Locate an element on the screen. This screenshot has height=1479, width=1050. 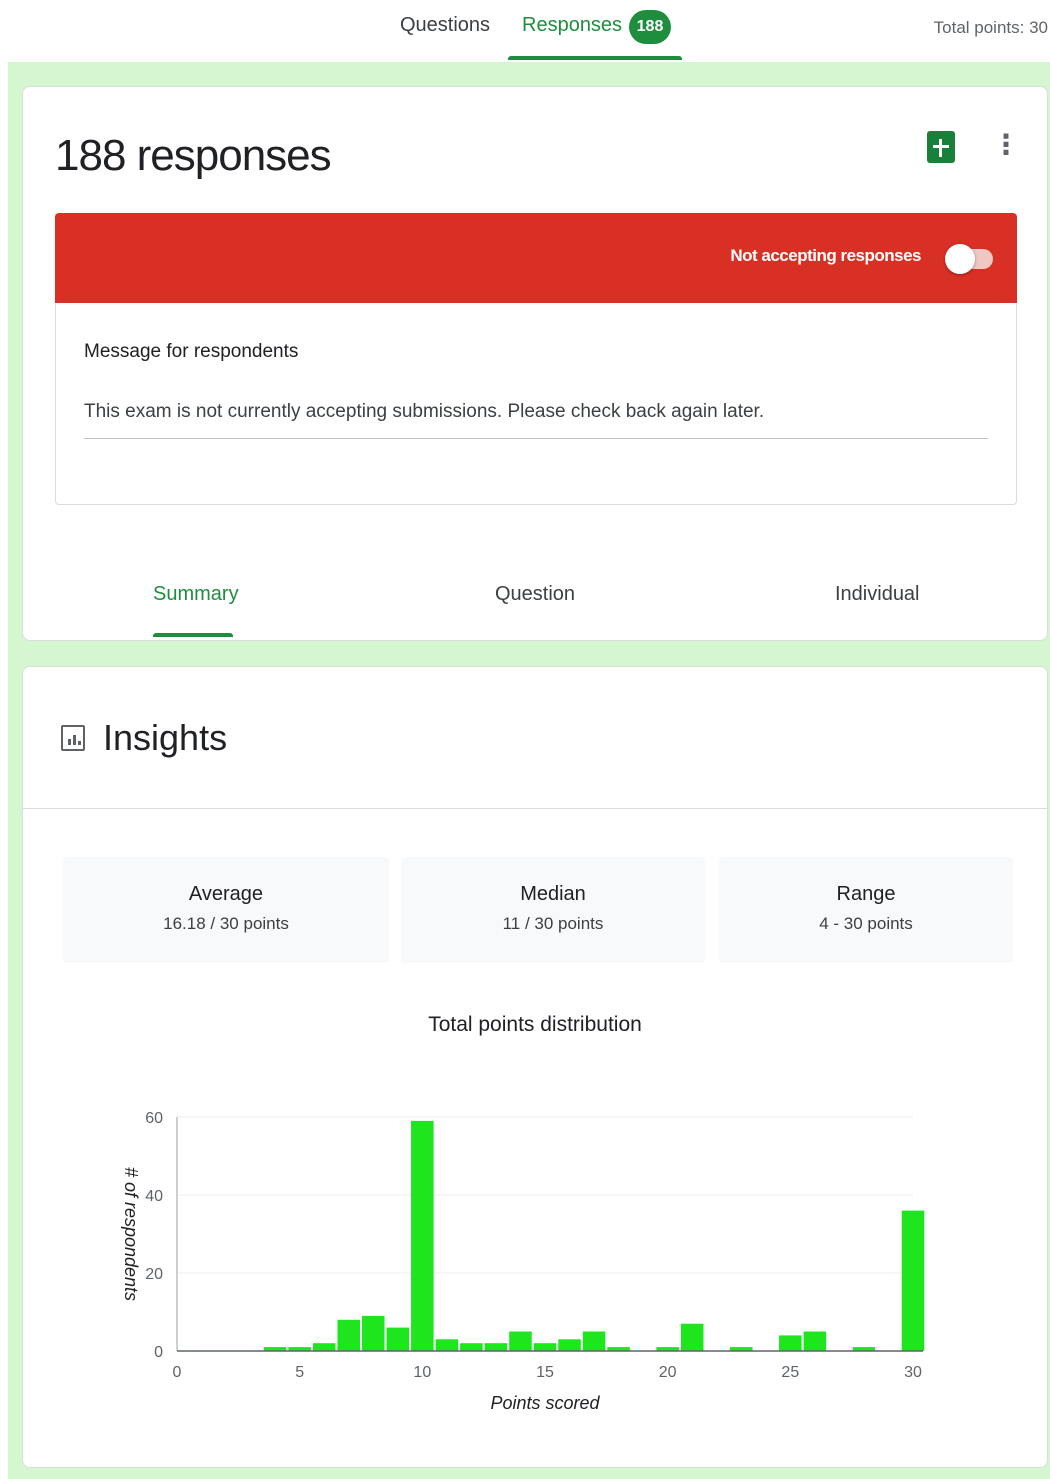
stat-range: Range 4 - 30 points is located at coordinates (866, 910).